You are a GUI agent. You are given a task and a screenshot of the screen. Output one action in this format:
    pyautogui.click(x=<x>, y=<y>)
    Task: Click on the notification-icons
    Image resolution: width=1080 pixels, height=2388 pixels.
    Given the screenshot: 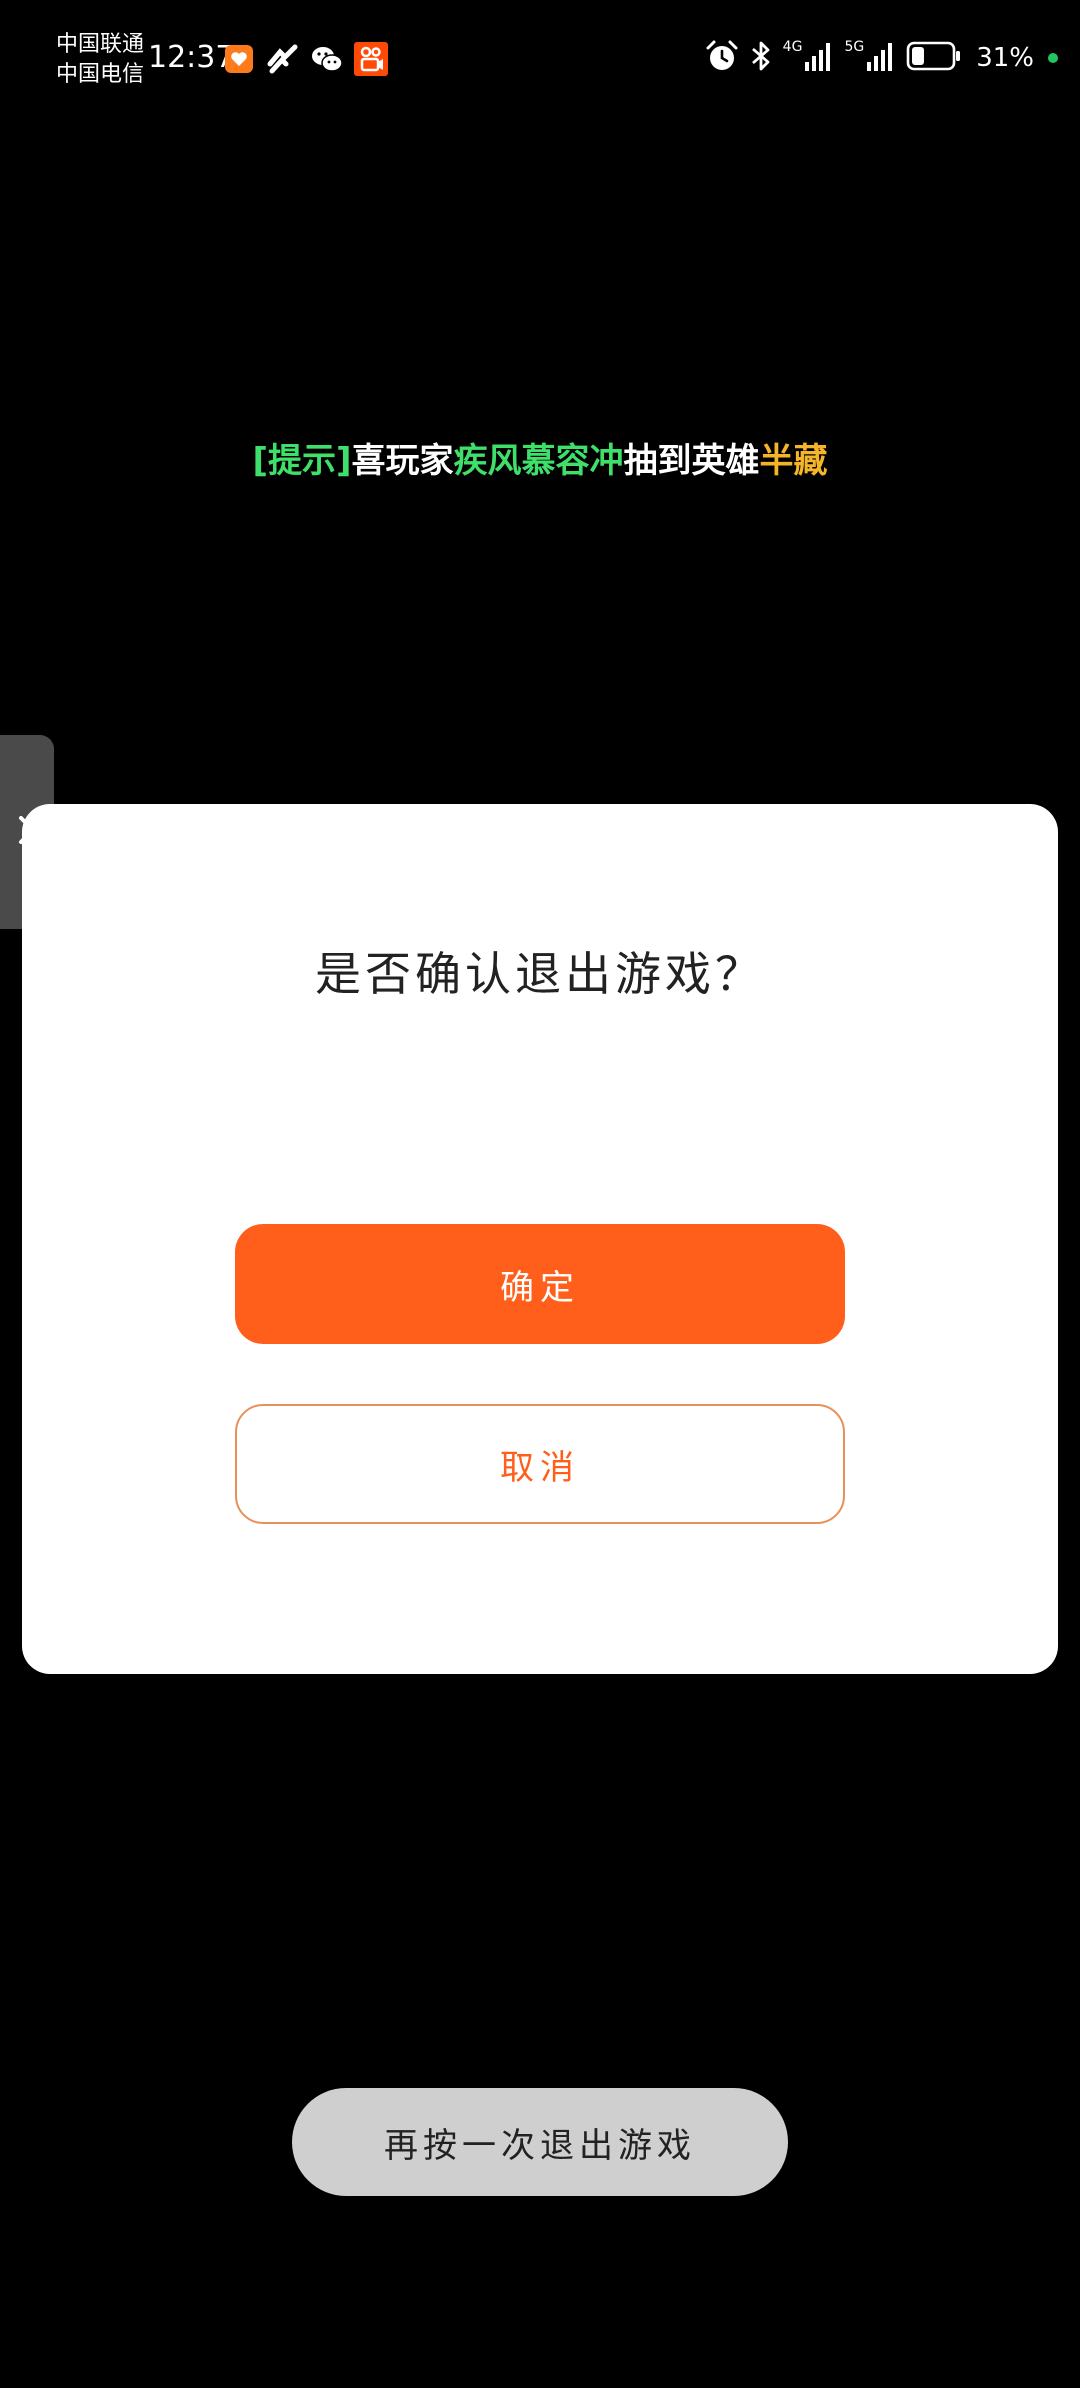 What is the action you would take?
    pyautogui.click(x=305, y=59)
    